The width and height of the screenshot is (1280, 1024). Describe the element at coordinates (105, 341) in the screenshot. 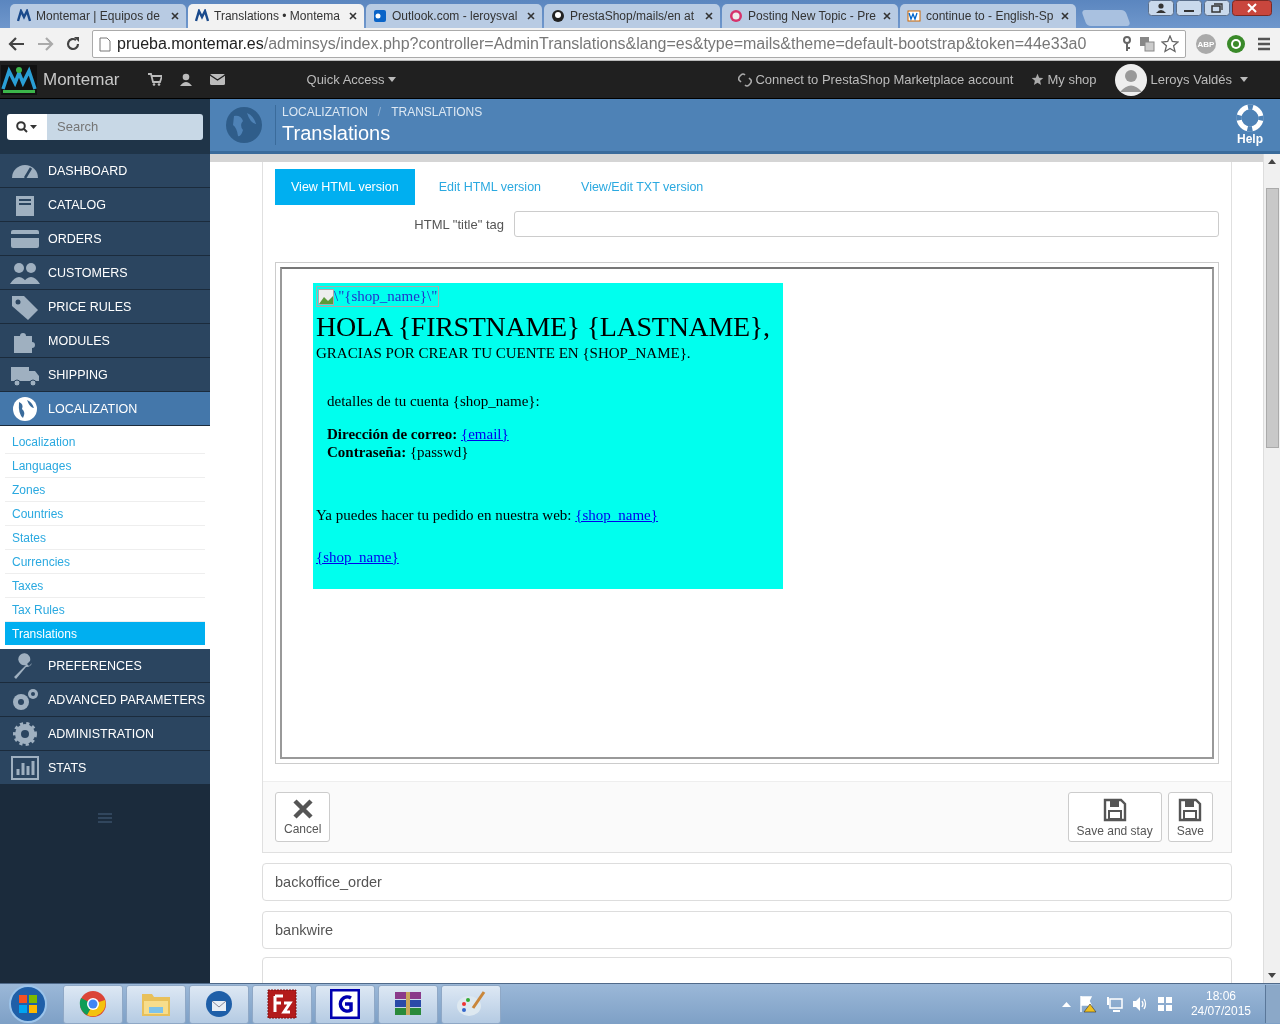

I see `menu-item: MODULES` at that location.